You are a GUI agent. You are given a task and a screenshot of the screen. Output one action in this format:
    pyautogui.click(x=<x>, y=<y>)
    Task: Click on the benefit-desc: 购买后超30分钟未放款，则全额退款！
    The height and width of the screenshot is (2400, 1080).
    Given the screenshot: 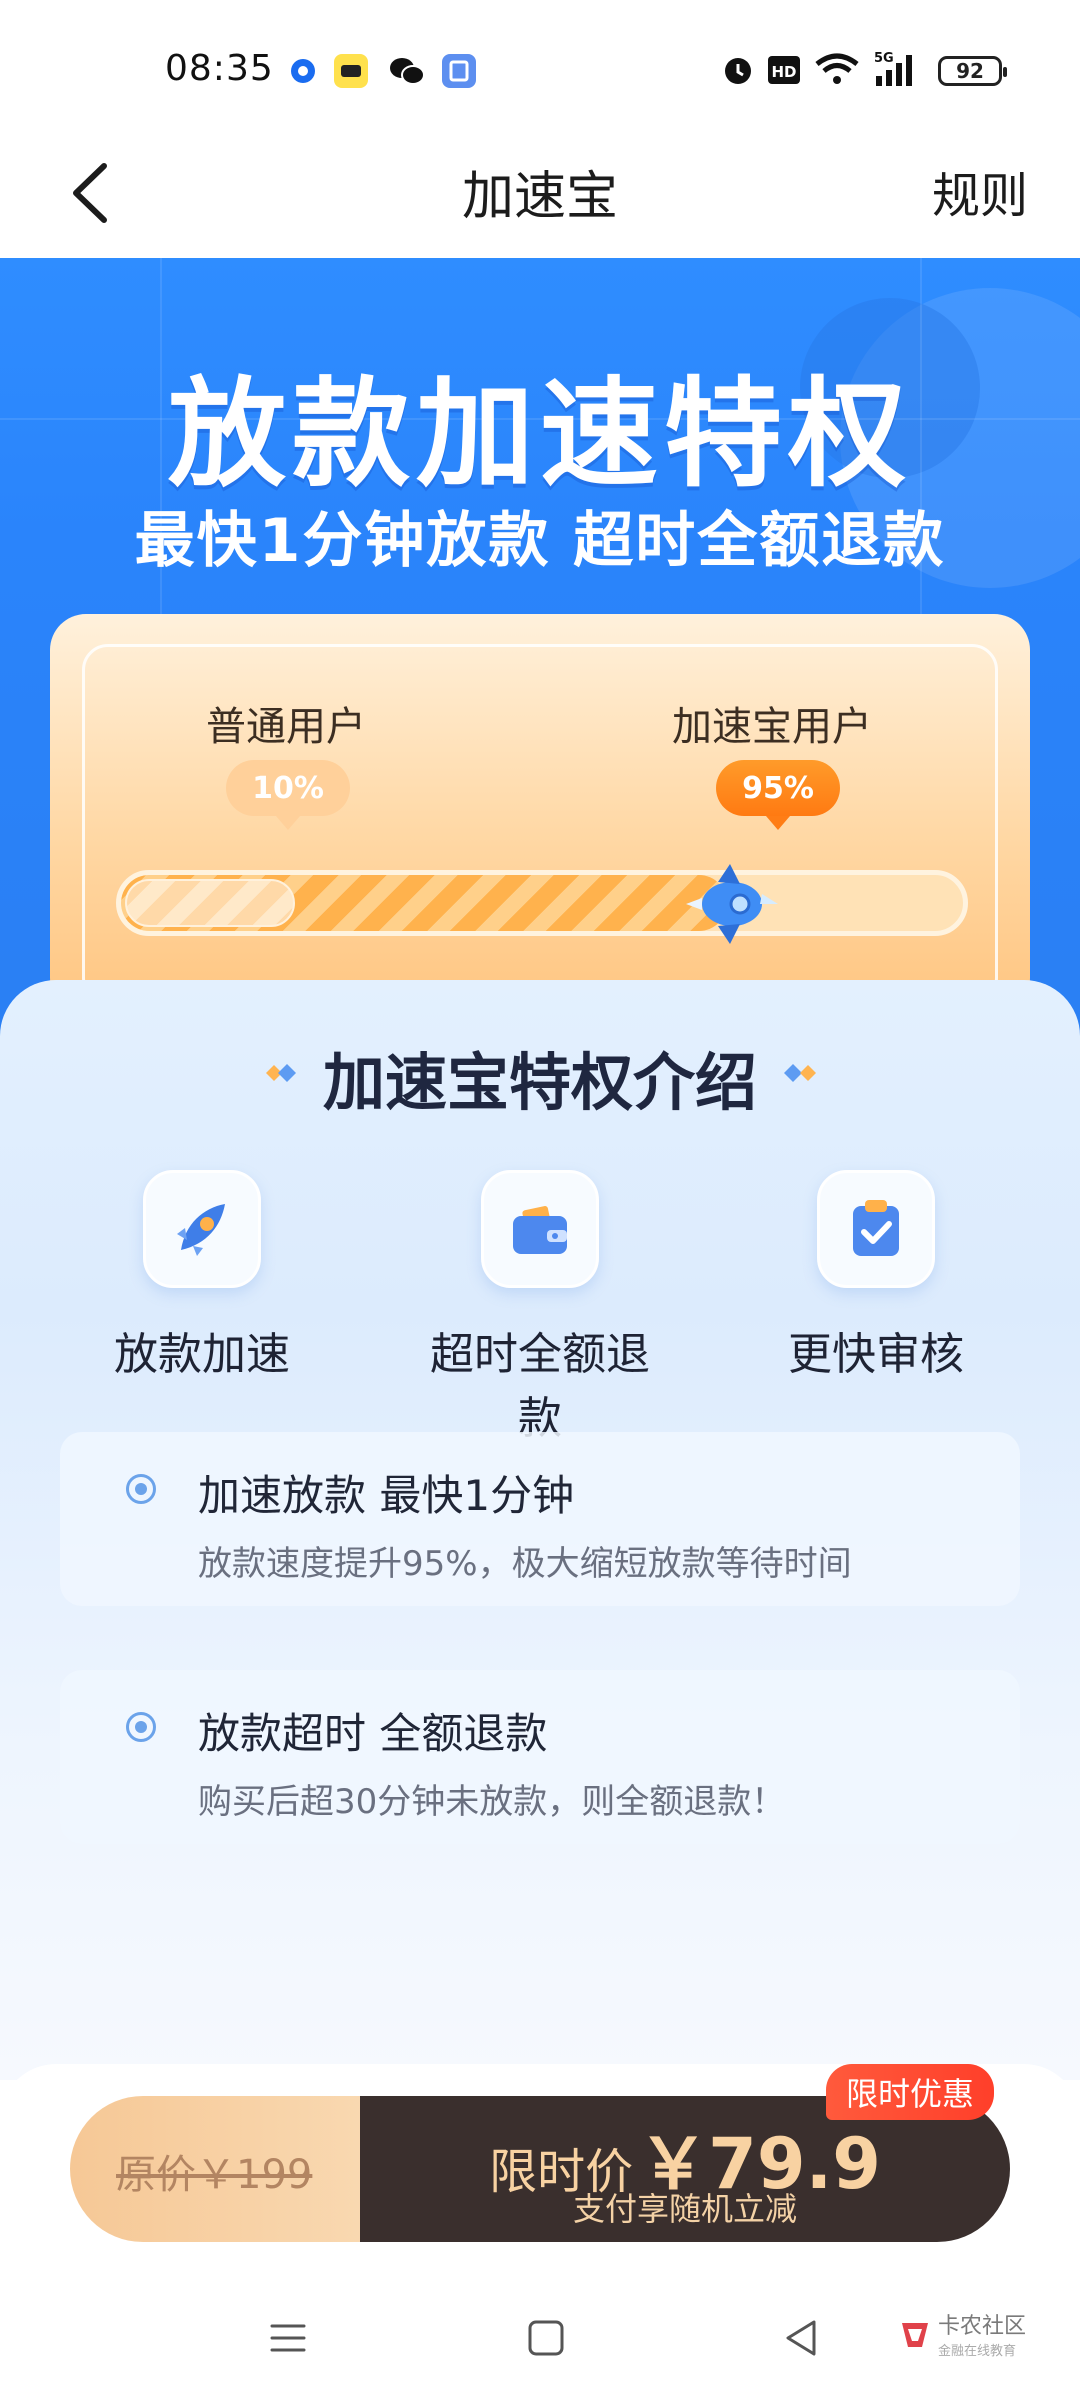 What is the action you would take?
    pyautogui.click(x=492, y=1802)
    